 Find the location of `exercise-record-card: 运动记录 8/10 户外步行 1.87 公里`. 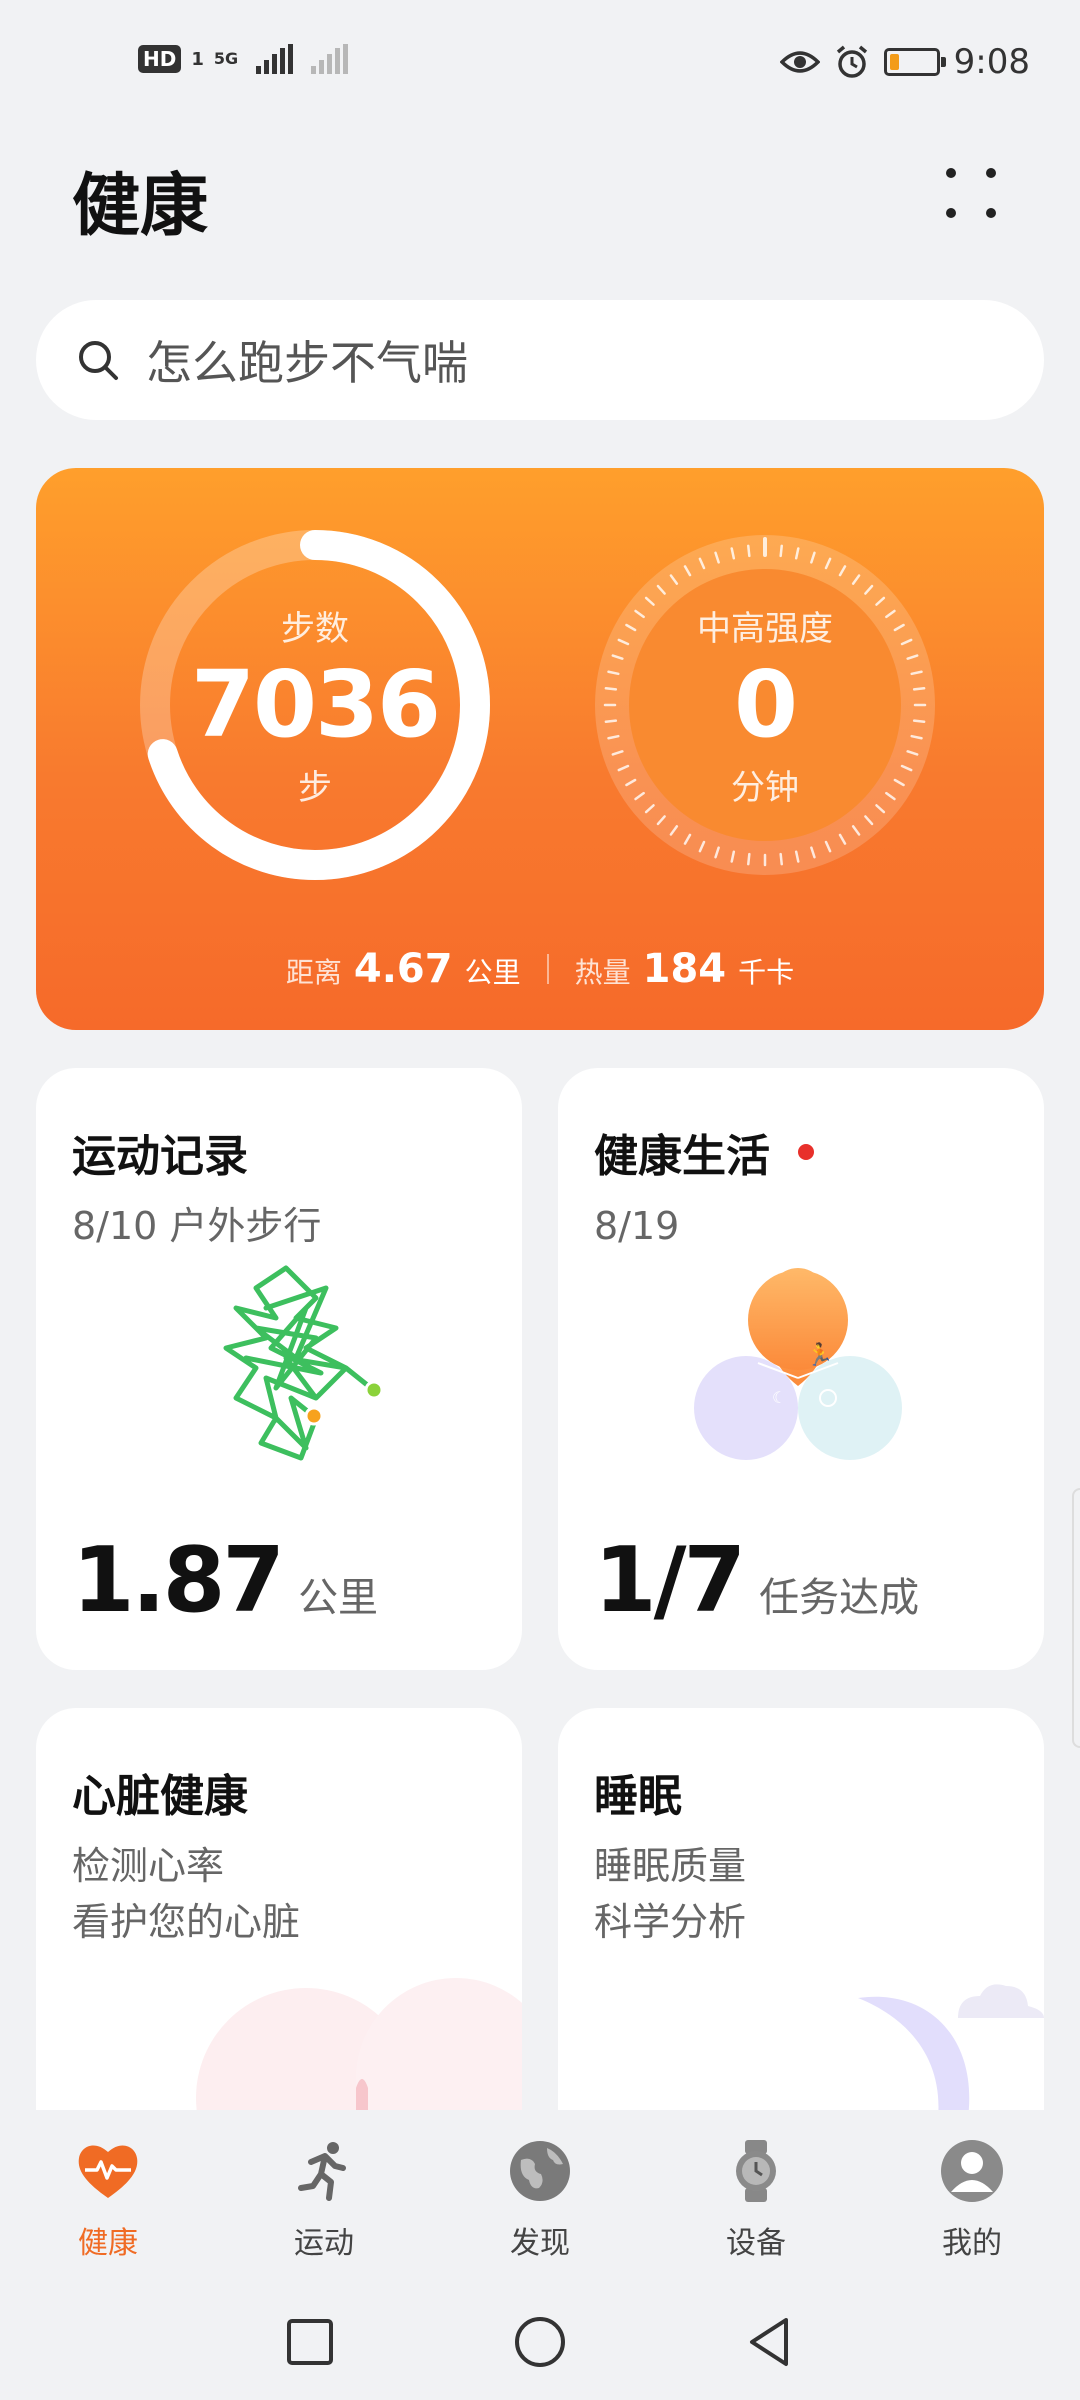

exercise-record-card: 运动记录 8/10 户外步行 1.87 公里 is located at coordinates (279, 1369).